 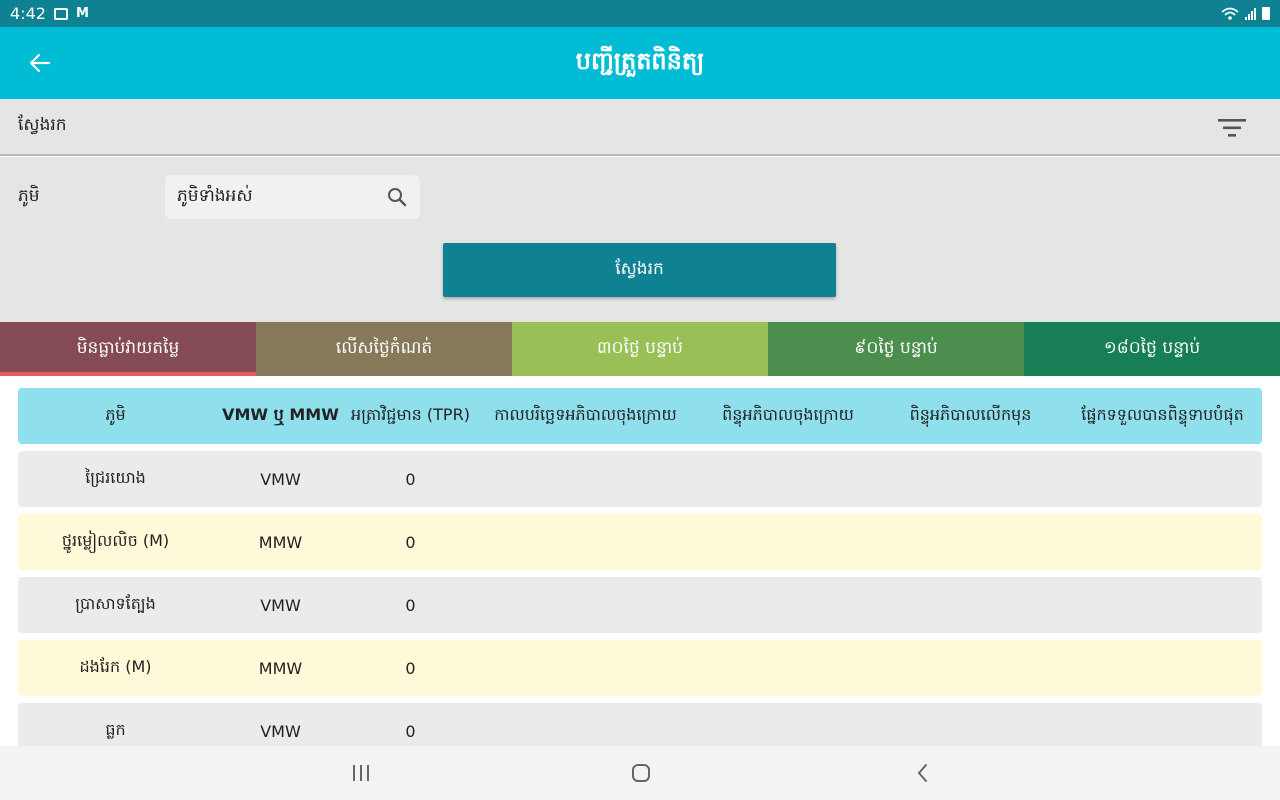 I want to click on tab-next-30-days: ៣០ថ្ងៃ បន្ទាប់, so click(x=640, y=349).